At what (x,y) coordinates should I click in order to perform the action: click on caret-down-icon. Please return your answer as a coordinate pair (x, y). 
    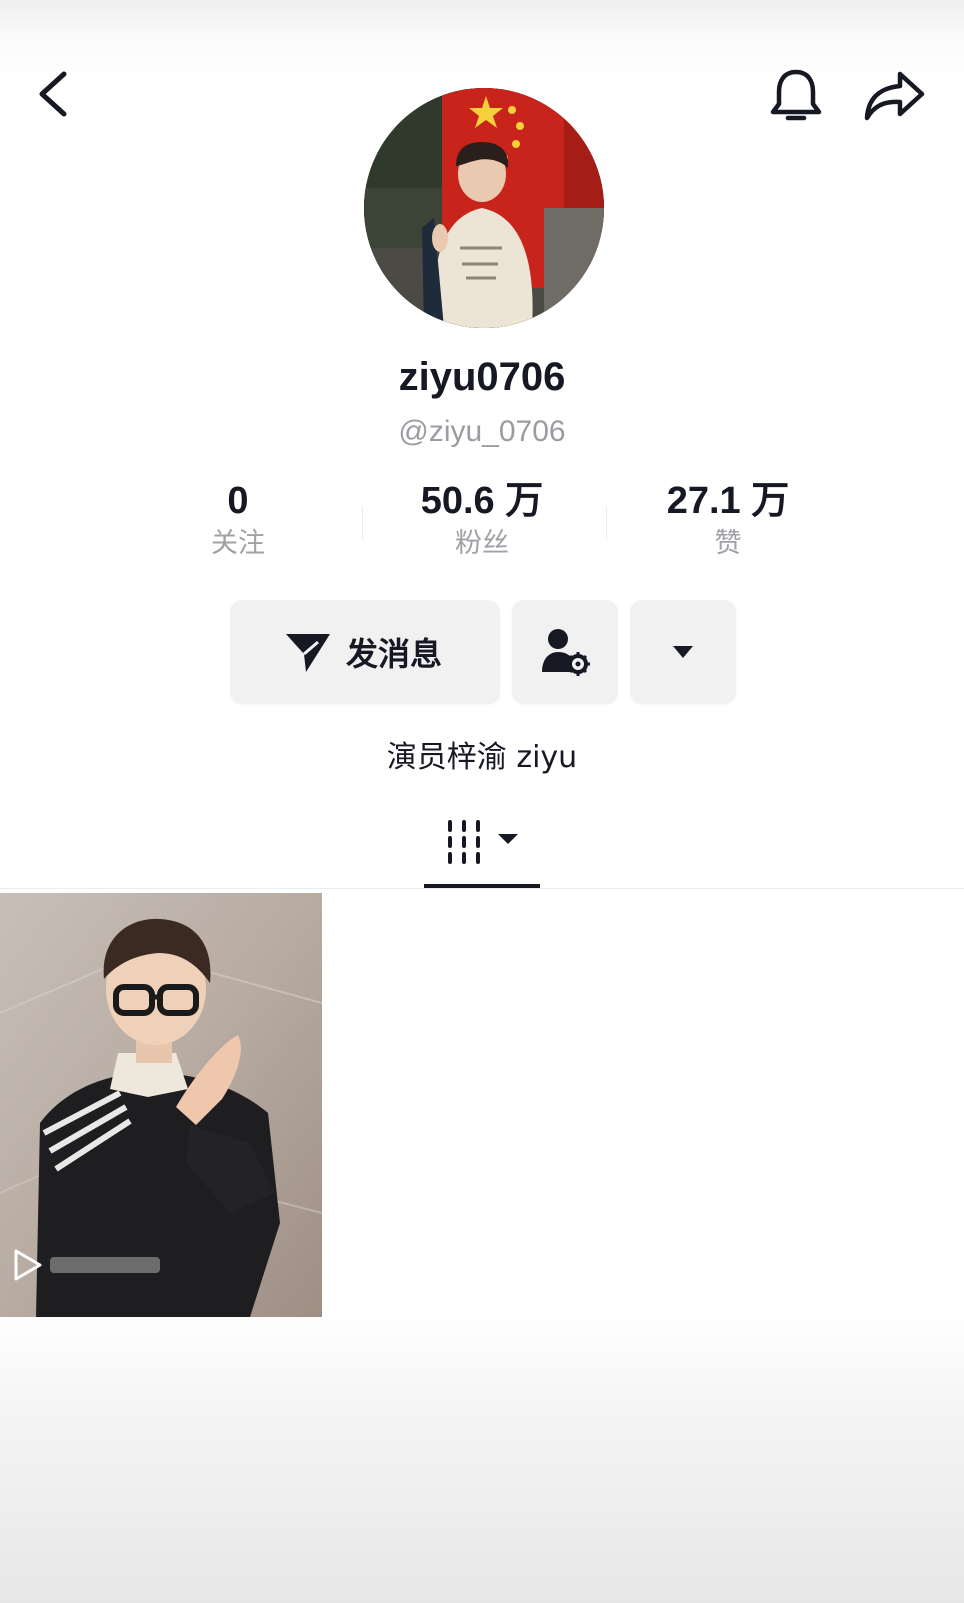
    Looking at the image, I should click on (683, 652).